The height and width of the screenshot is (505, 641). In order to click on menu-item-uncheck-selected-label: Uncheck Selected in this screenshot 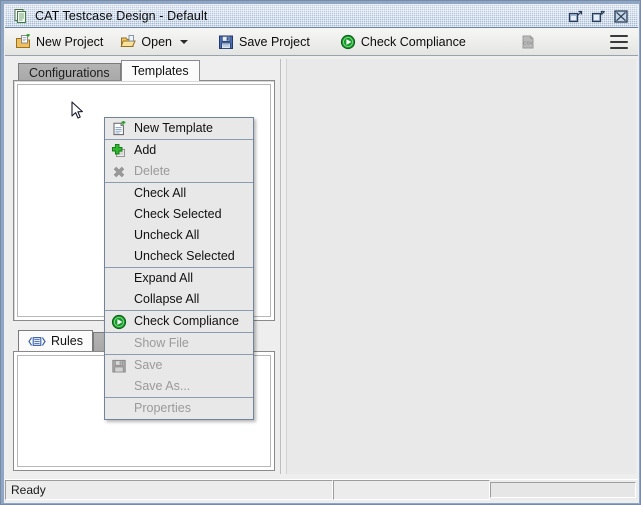, I will do `click(184, 256)`.